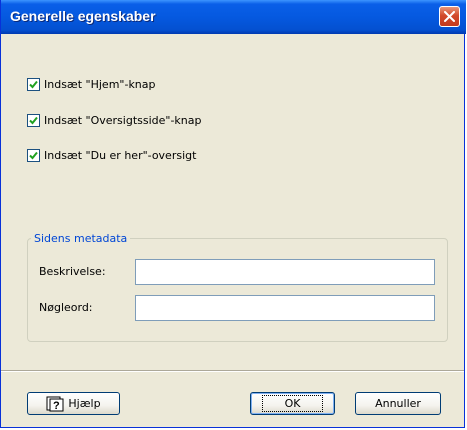  Describe the element at coordinates (81, 238) in the screenshot. I see `metadata-legend: Sidens metadata` at that location.